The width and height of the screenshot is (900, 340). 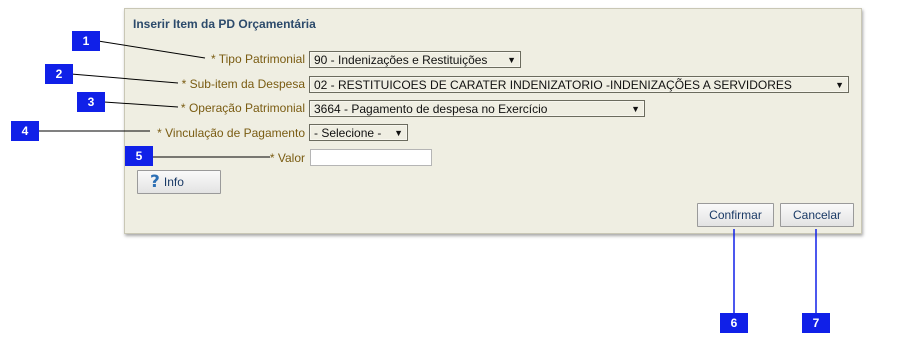 I want to click on callout-badge-3: 3, so click(x=91, y=102).